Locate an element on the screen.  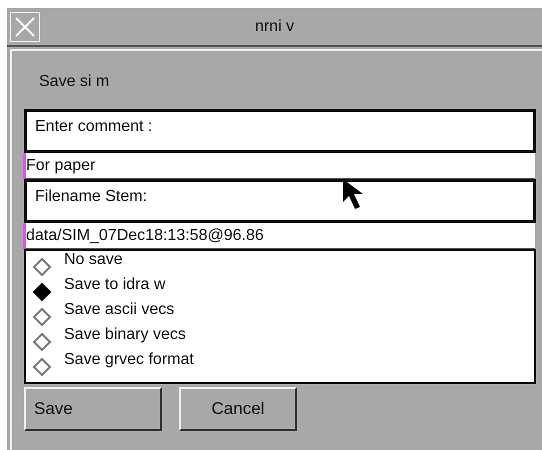
field-label: Filename Stem: is located at coordinates (91, 197).